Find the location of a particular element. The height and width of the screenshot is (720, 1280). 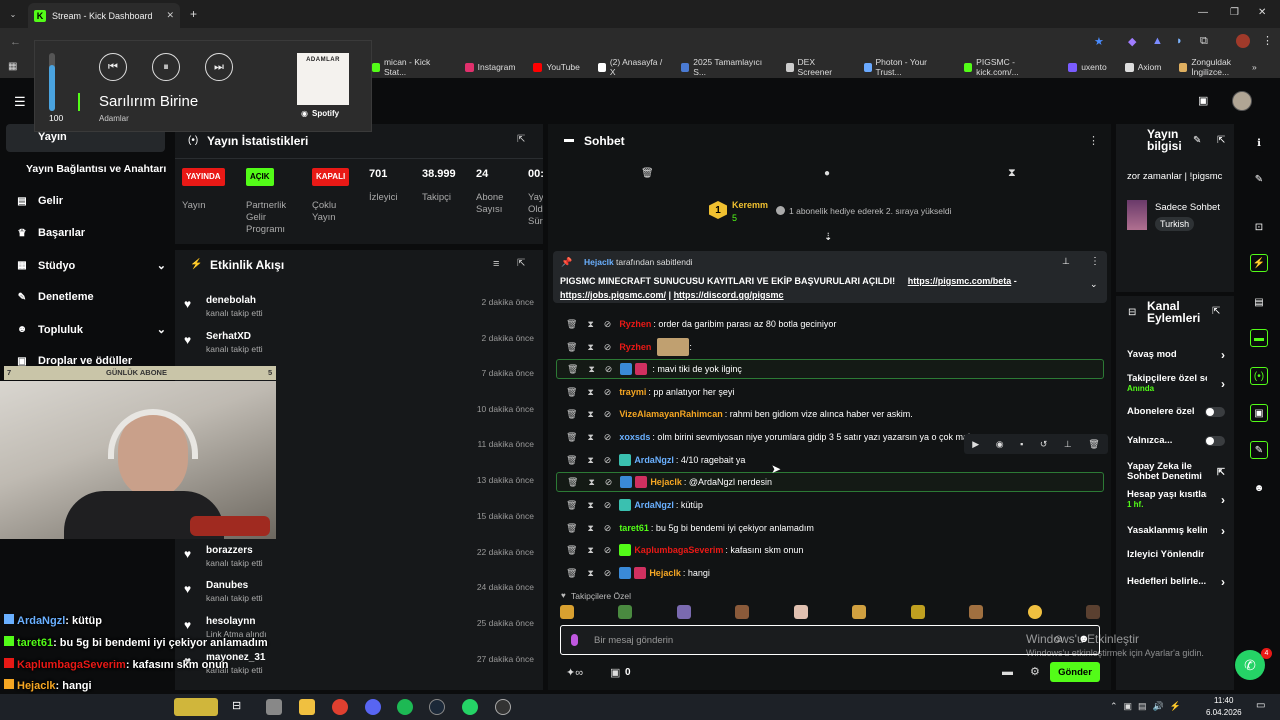

chat-username: Ryzhen is located at coordinates (635, 324).